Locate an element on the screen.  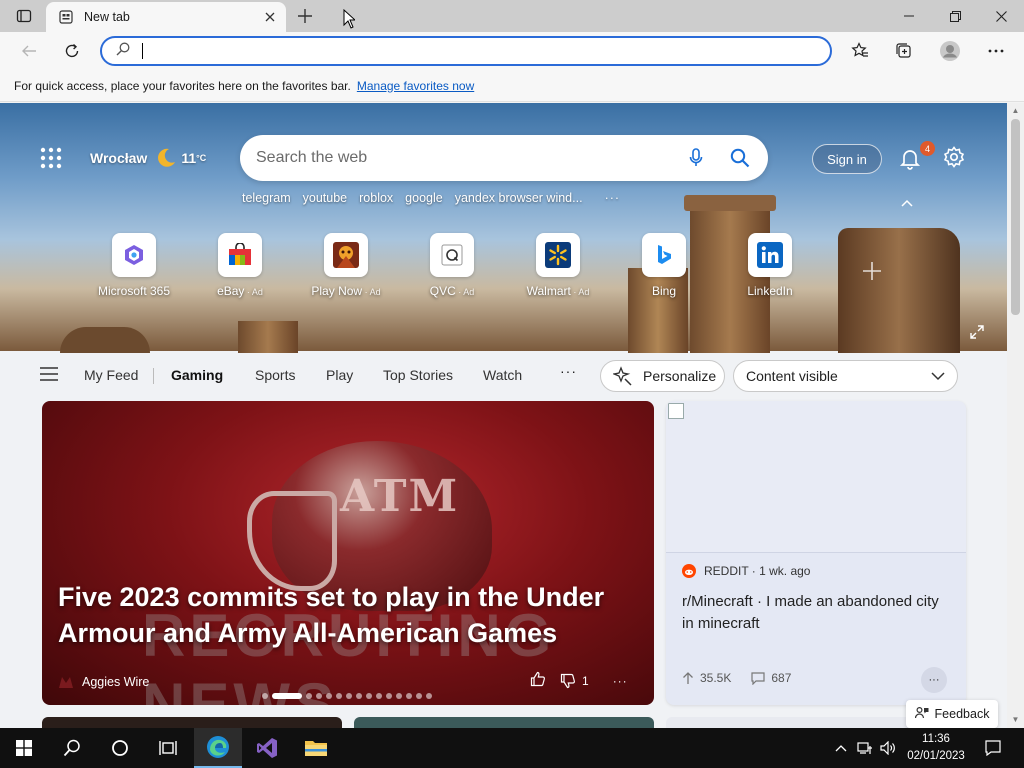
file-explorer-folder-icon is located at coordinates (316, 748).